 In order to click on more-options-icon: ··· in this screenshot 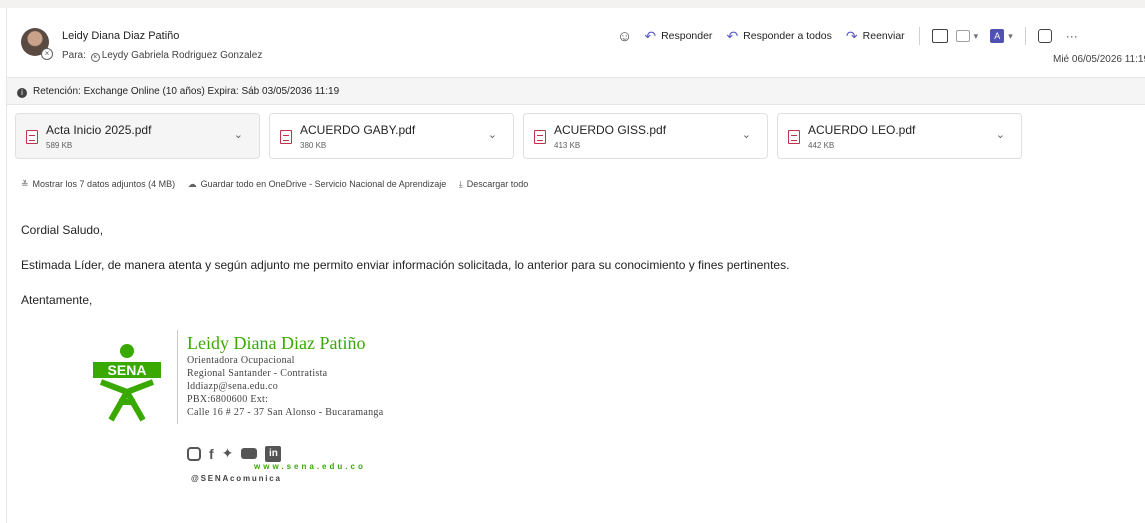, I will do `click(1072, 36)`.